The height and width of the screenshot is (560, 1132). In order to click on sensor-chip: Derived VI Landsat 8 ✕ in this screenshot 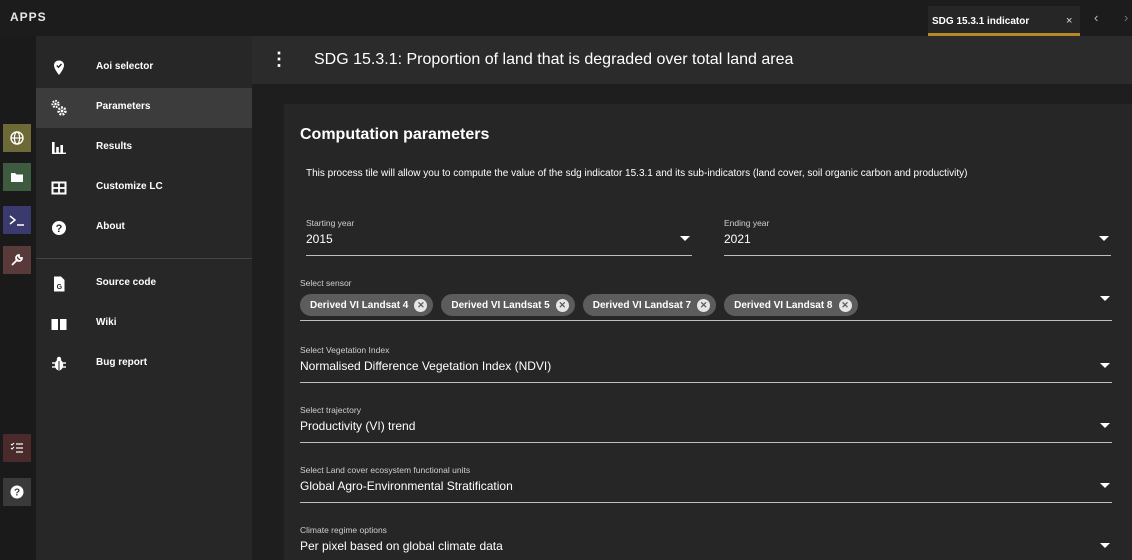, I will do `click(791, 305)`.